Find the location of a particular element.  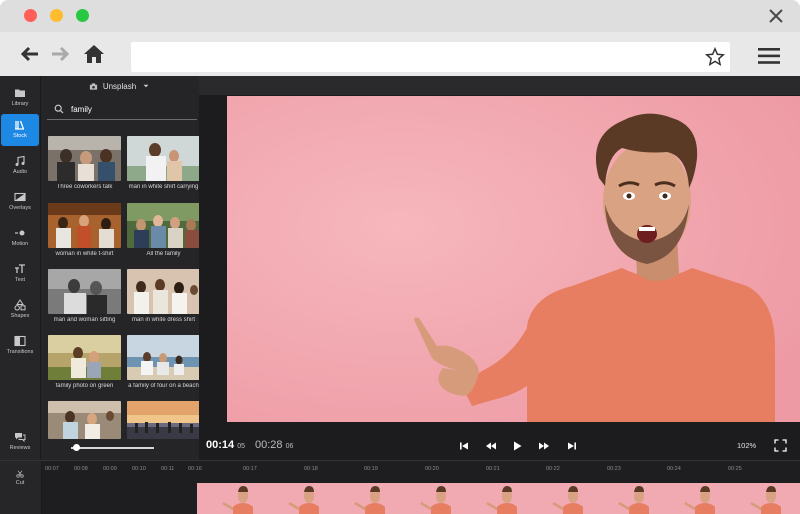

sidebar-item-label: Audio is located at coordinates (20, 172).